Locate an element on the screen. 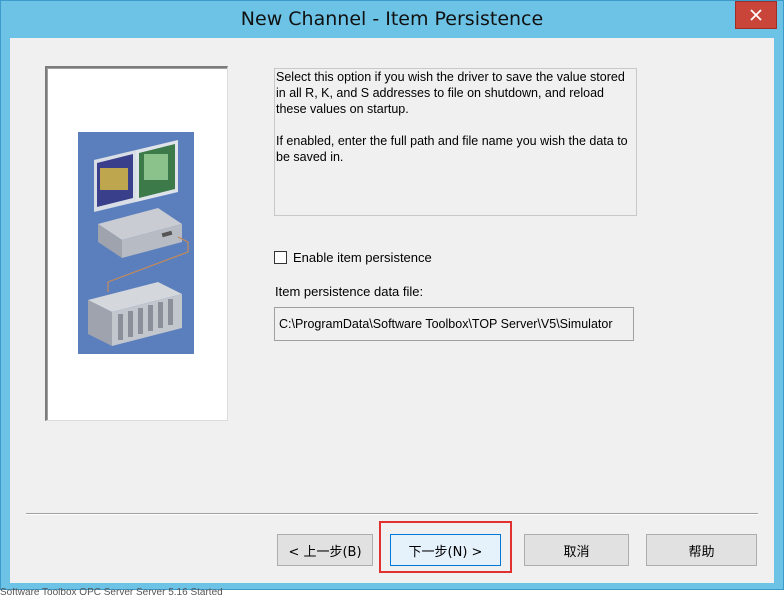  close-button is located at coordinates (756, 15).